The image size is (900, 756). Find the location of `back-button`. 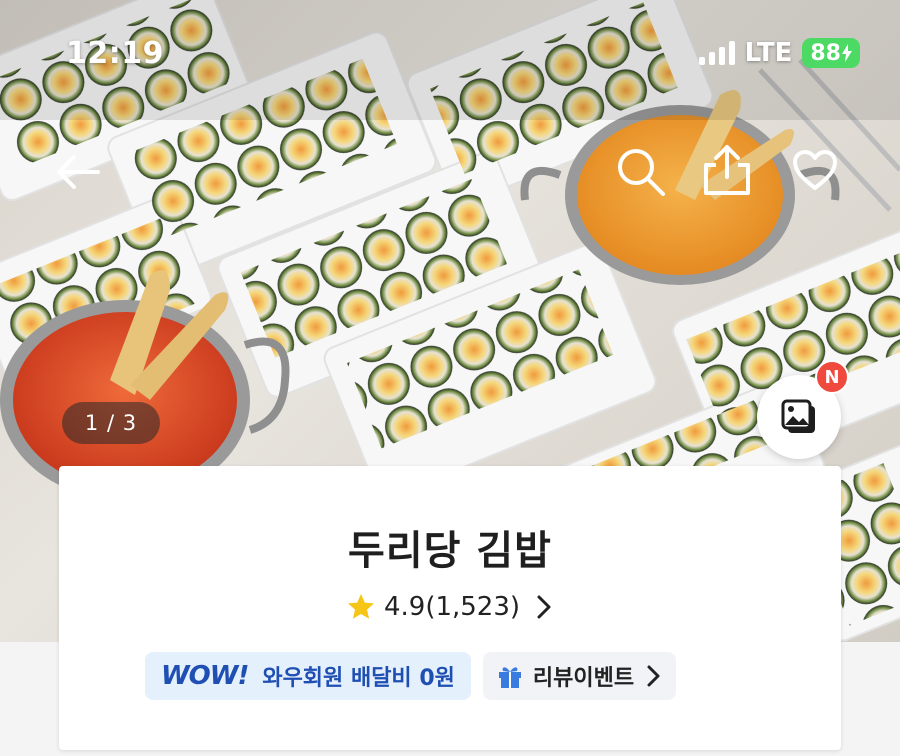

back-button is located at coordinates (77, 172).